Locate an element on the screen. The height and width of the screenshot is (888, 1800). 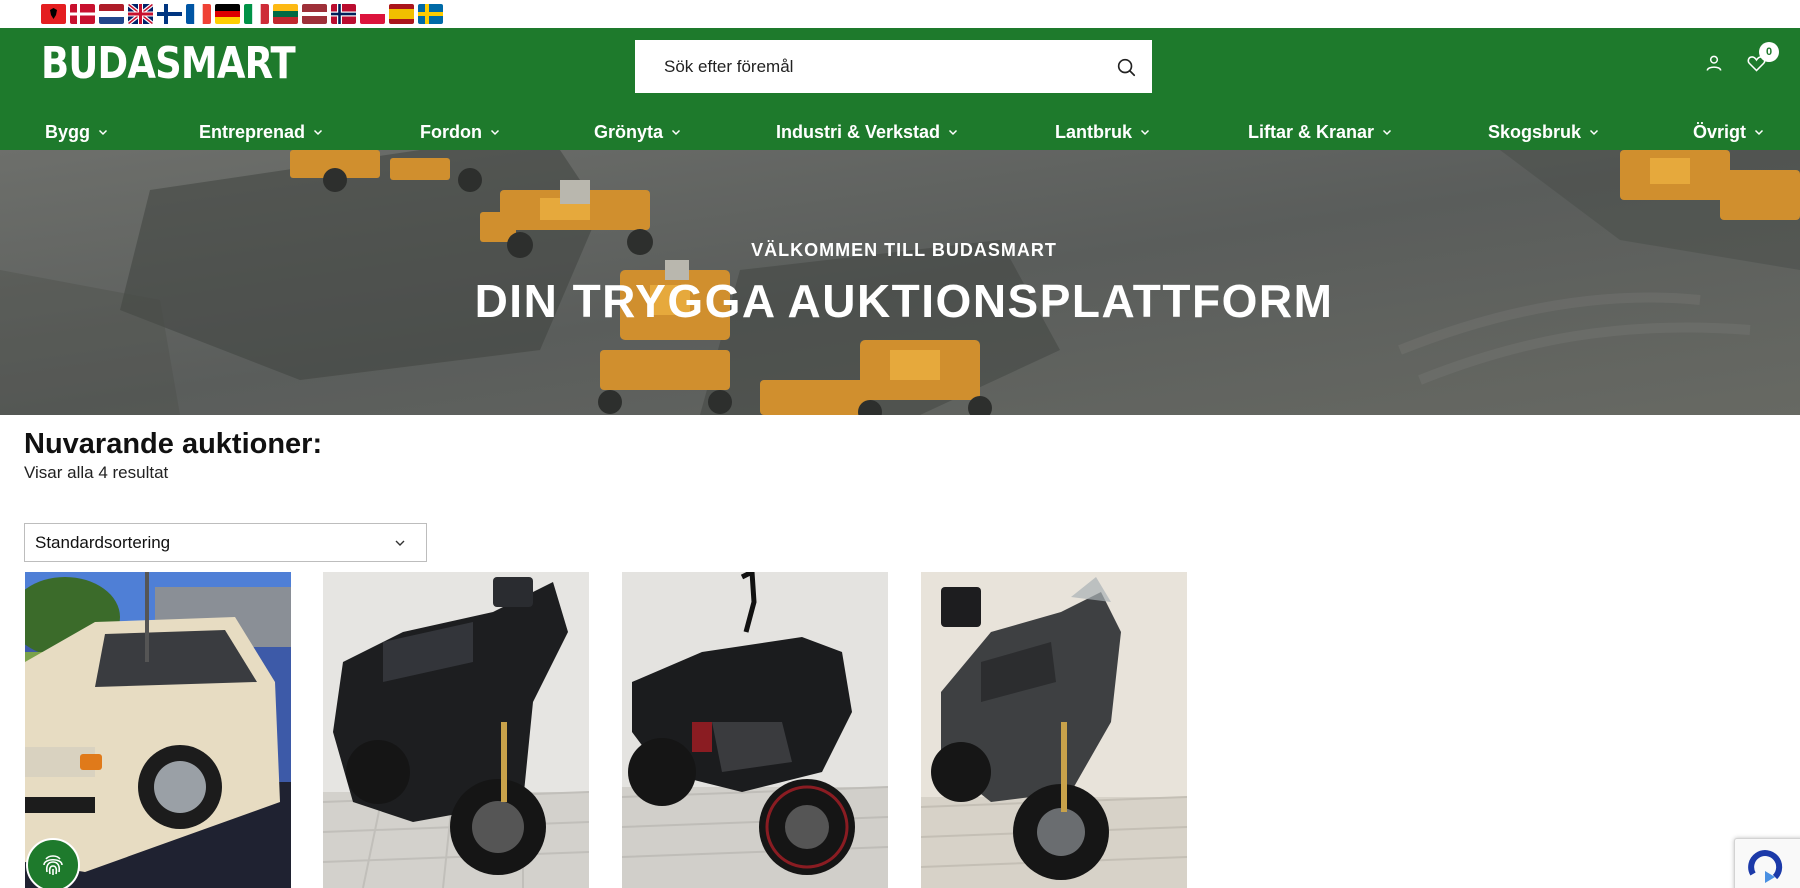
nav-item-label: Lantbruk is located at coordinates (1094, 131).